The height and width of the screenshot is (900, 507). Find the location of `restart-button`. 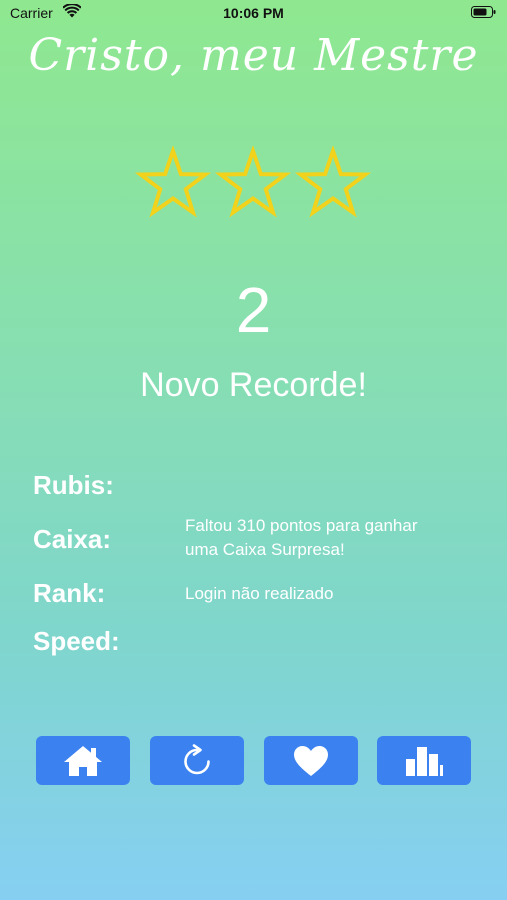

restart-button is located at coordinates (197, 760).